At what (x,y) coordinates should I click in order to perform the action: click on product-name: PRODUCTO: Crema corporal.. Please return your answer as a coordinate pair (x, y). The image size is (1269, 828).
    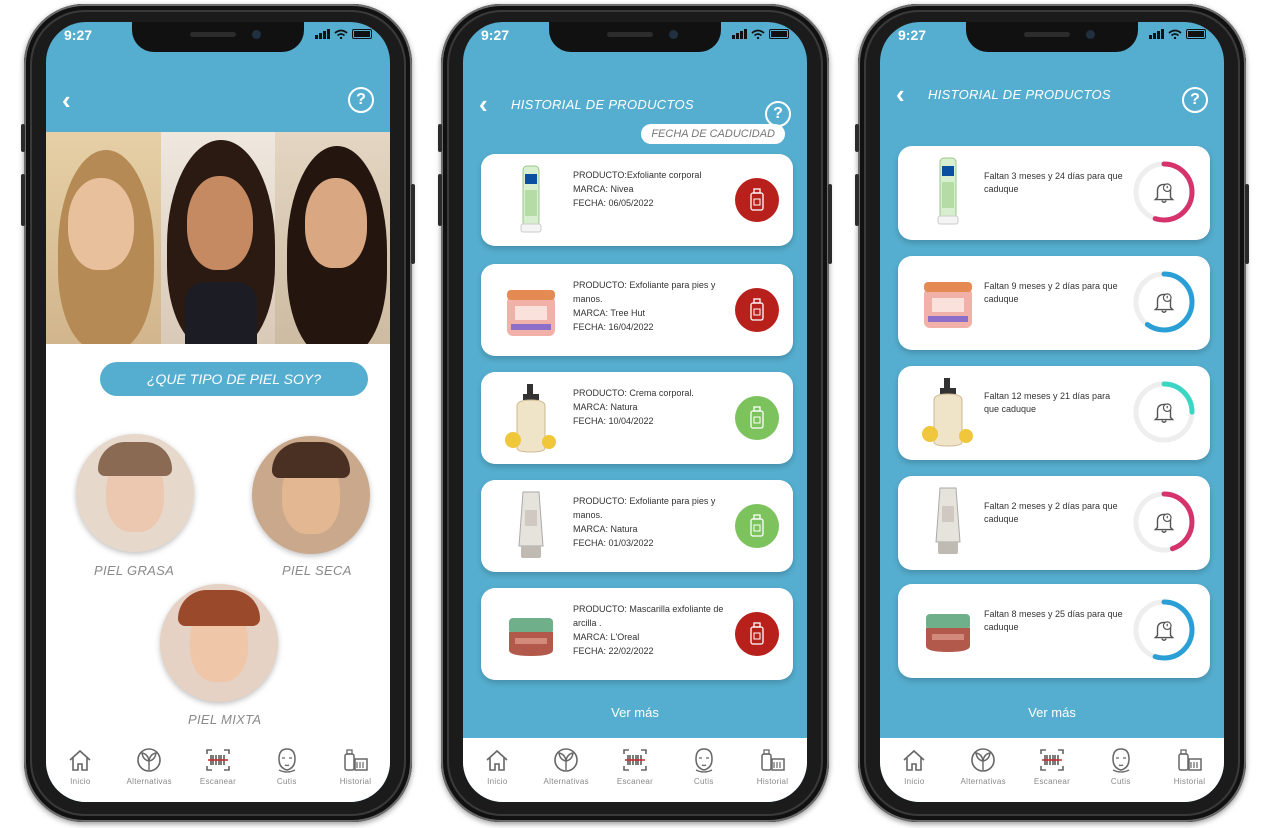
    Looking at the image, I should click on (633, 393).